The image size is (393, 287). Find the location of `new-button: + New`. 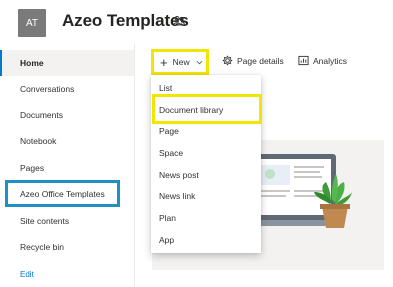

new-button: + New is located at coordinates (180, 62).